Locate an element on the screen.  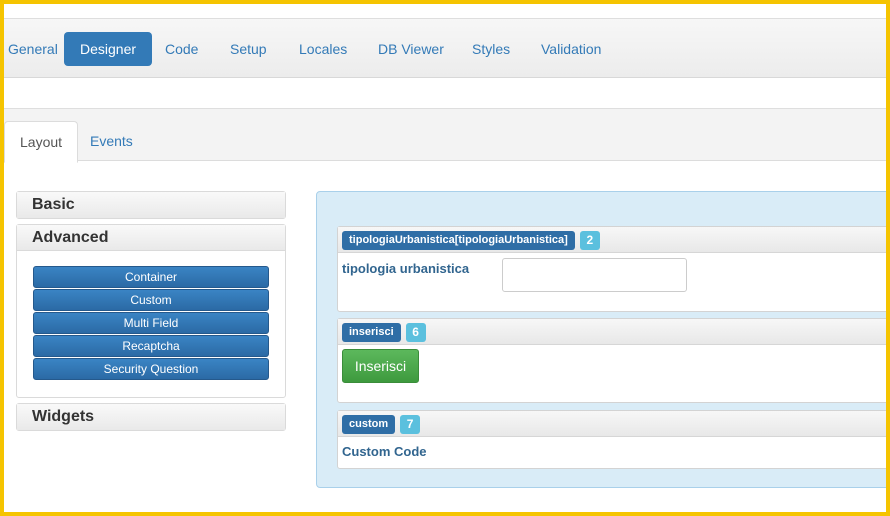
field-name-badge: custom is located at coordinates (369, 424).